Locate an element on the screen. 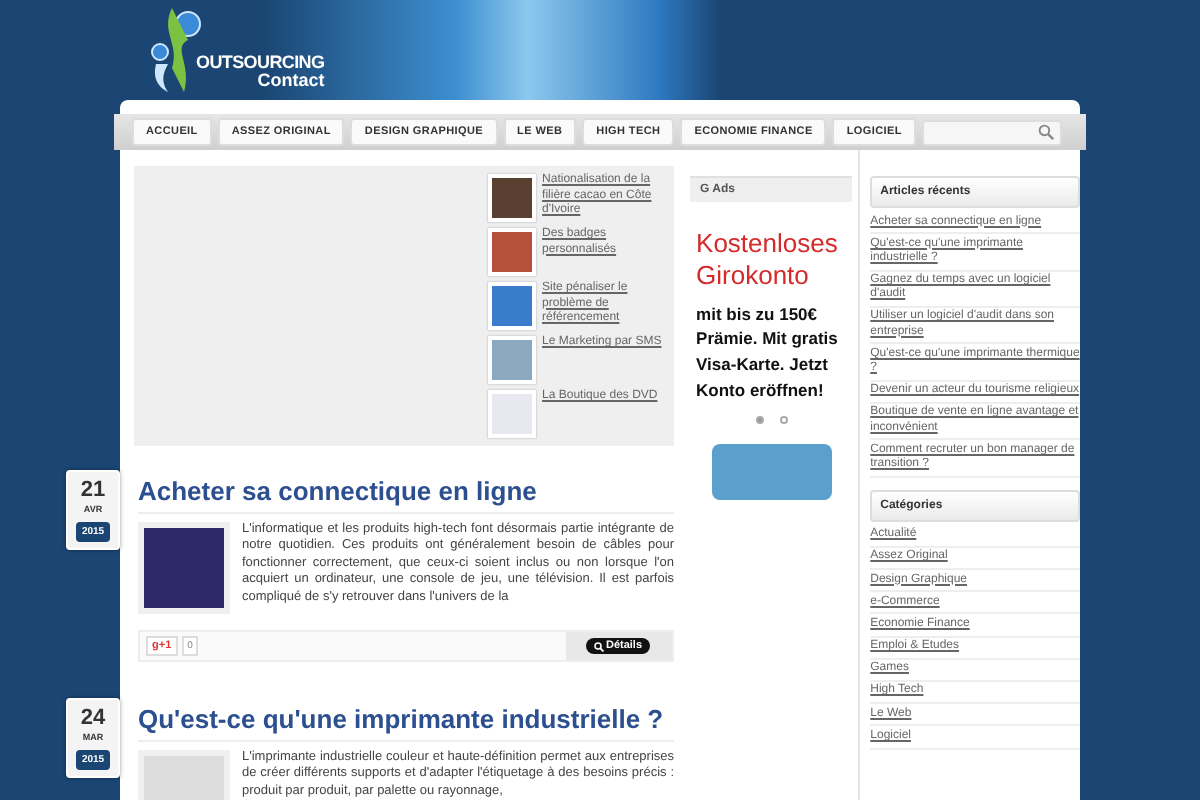 Image resolution: width=1200 pixels, height=800 pixels. search-field is located at coordinates (991, 132).